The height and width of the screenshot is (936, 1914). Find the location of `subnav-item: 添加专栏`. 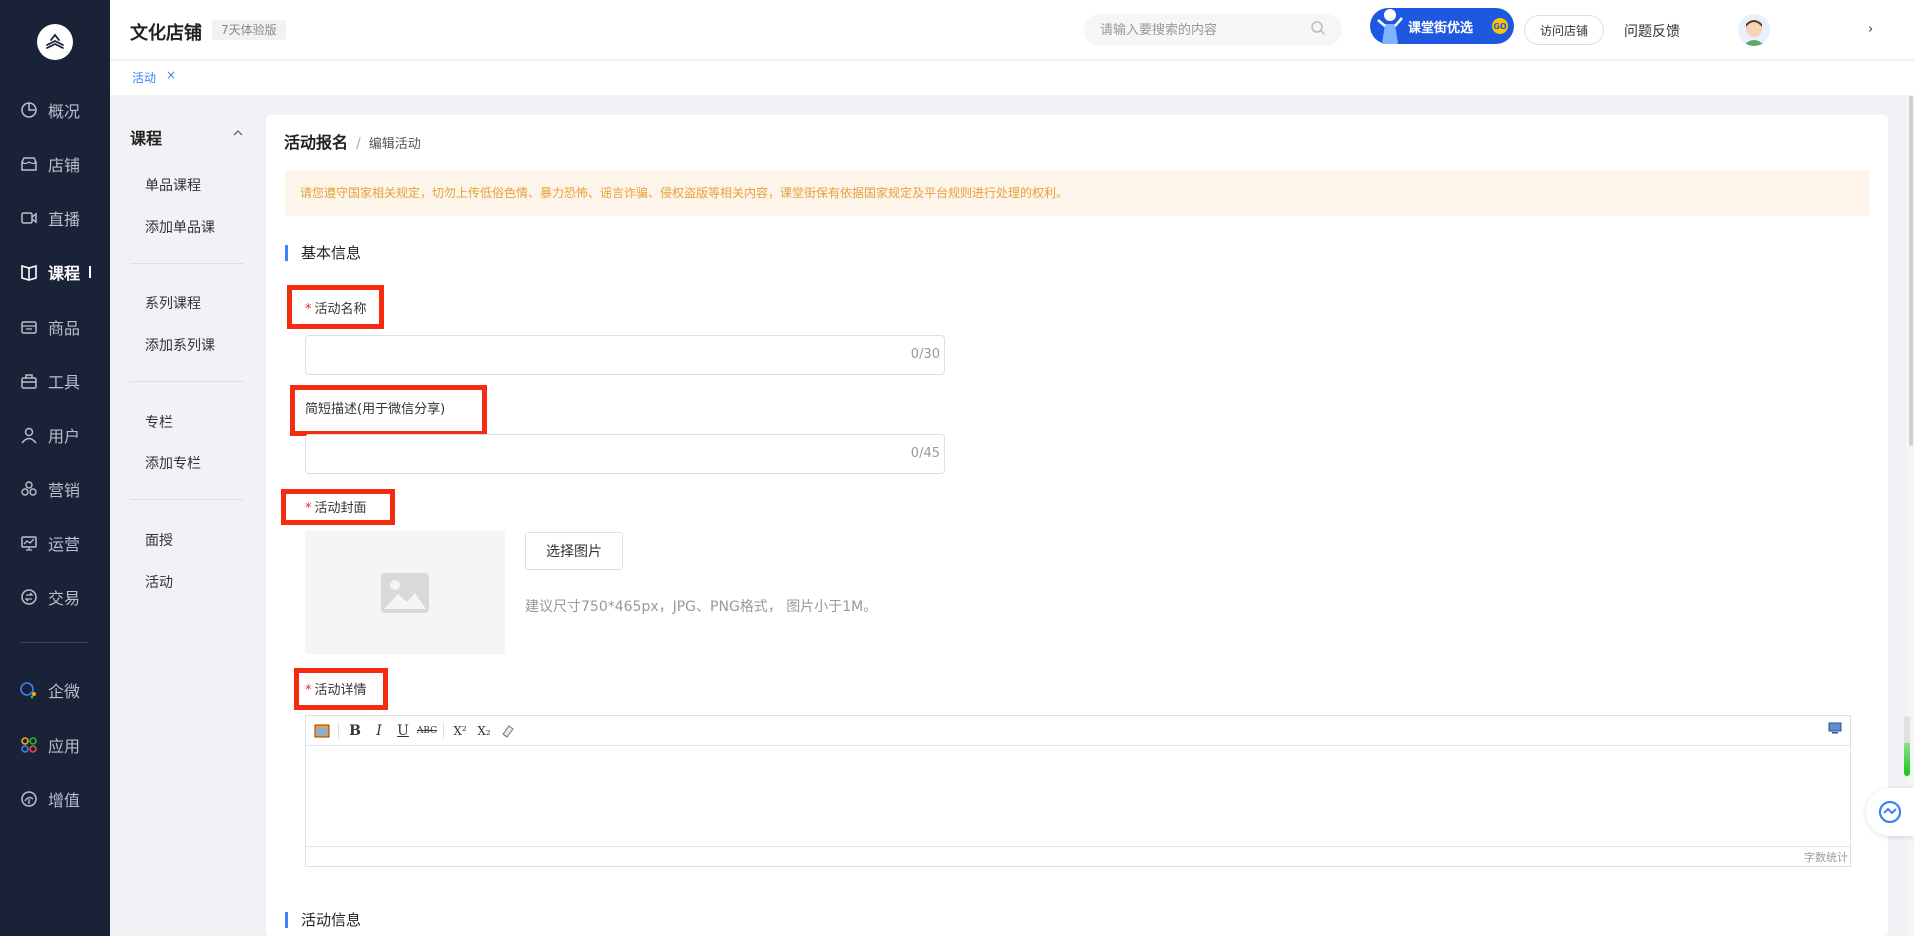

subnav-item: 添加专栏 is located at coordinates (173, 463).